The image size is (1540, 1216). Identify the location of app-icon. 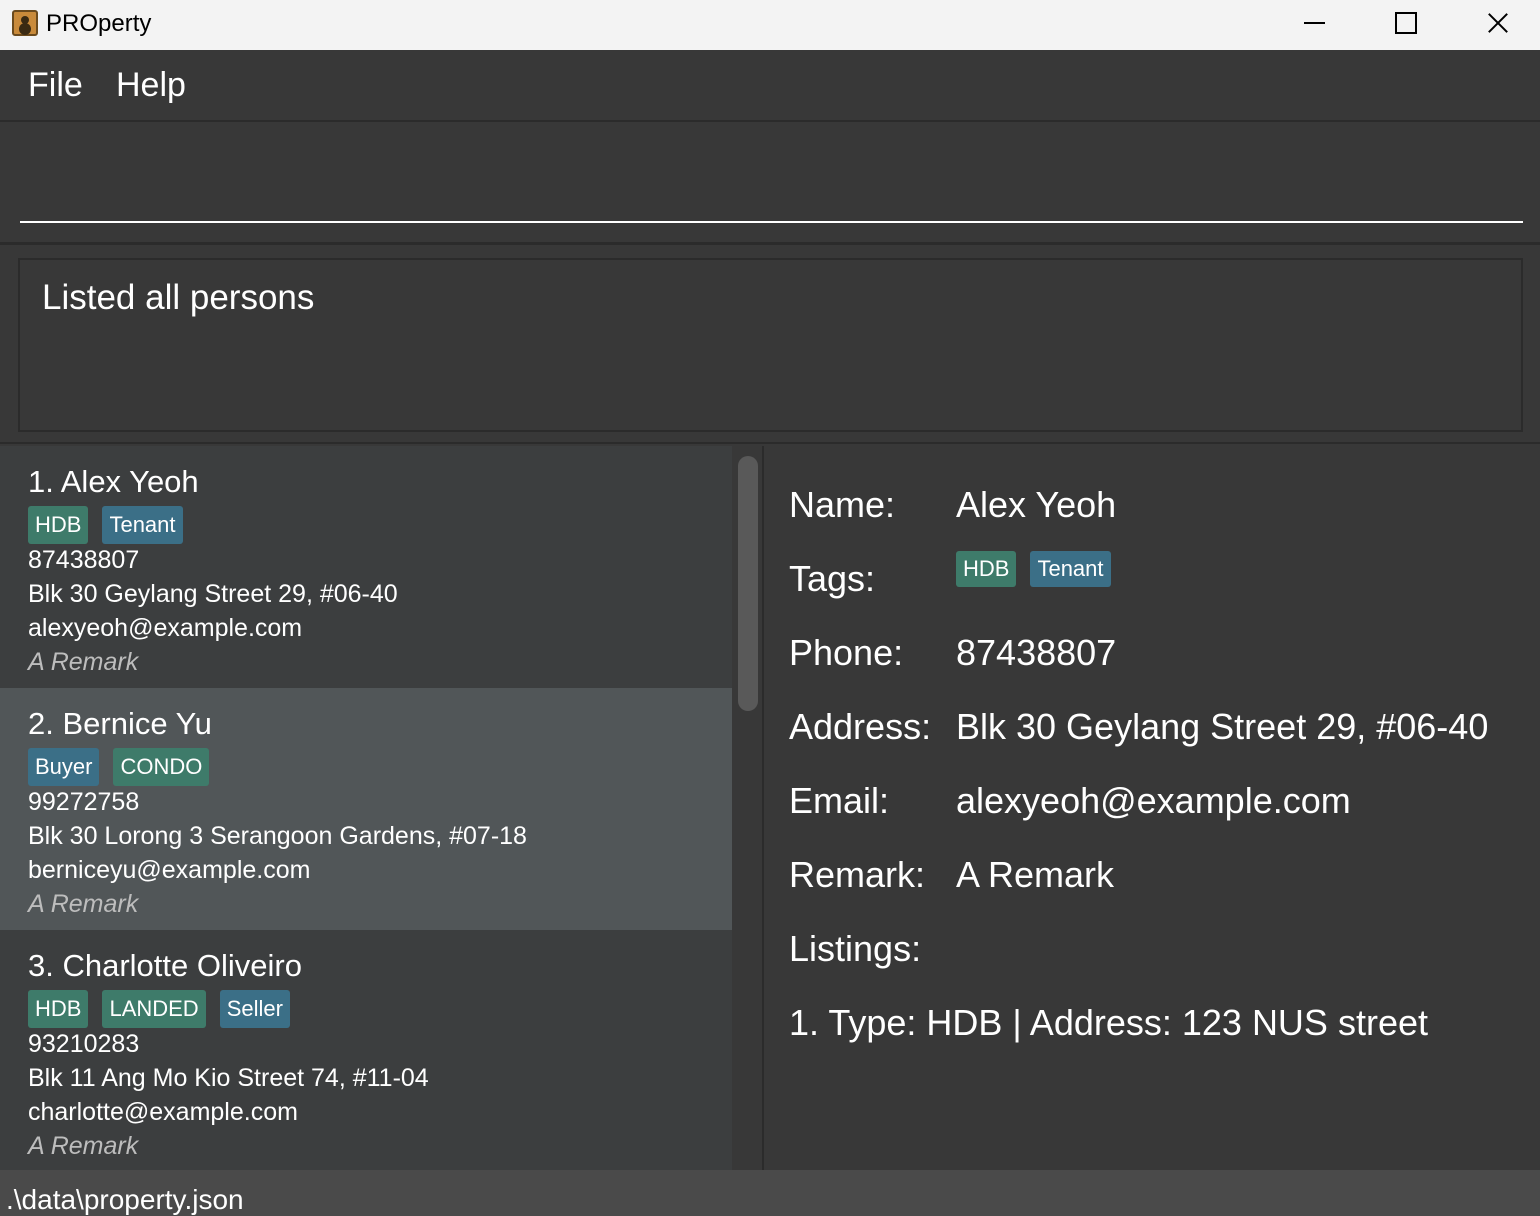
(25, 23).